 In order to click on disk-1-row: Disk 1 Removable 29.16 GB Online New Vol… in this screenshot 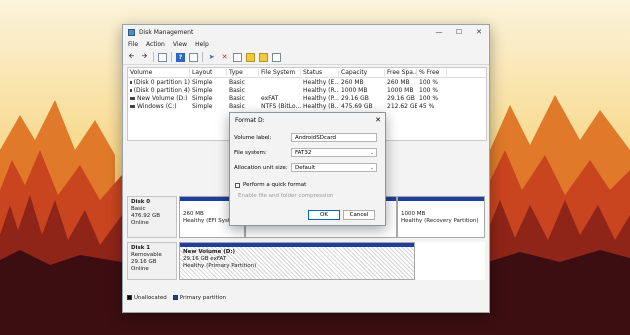, I will do `click(306, 261)`.